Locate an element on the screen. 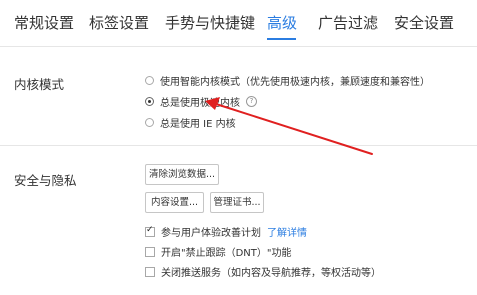 The image size is (477, 295). tab-tab-settings: 标签设置 is located at coordinates (119, 22).